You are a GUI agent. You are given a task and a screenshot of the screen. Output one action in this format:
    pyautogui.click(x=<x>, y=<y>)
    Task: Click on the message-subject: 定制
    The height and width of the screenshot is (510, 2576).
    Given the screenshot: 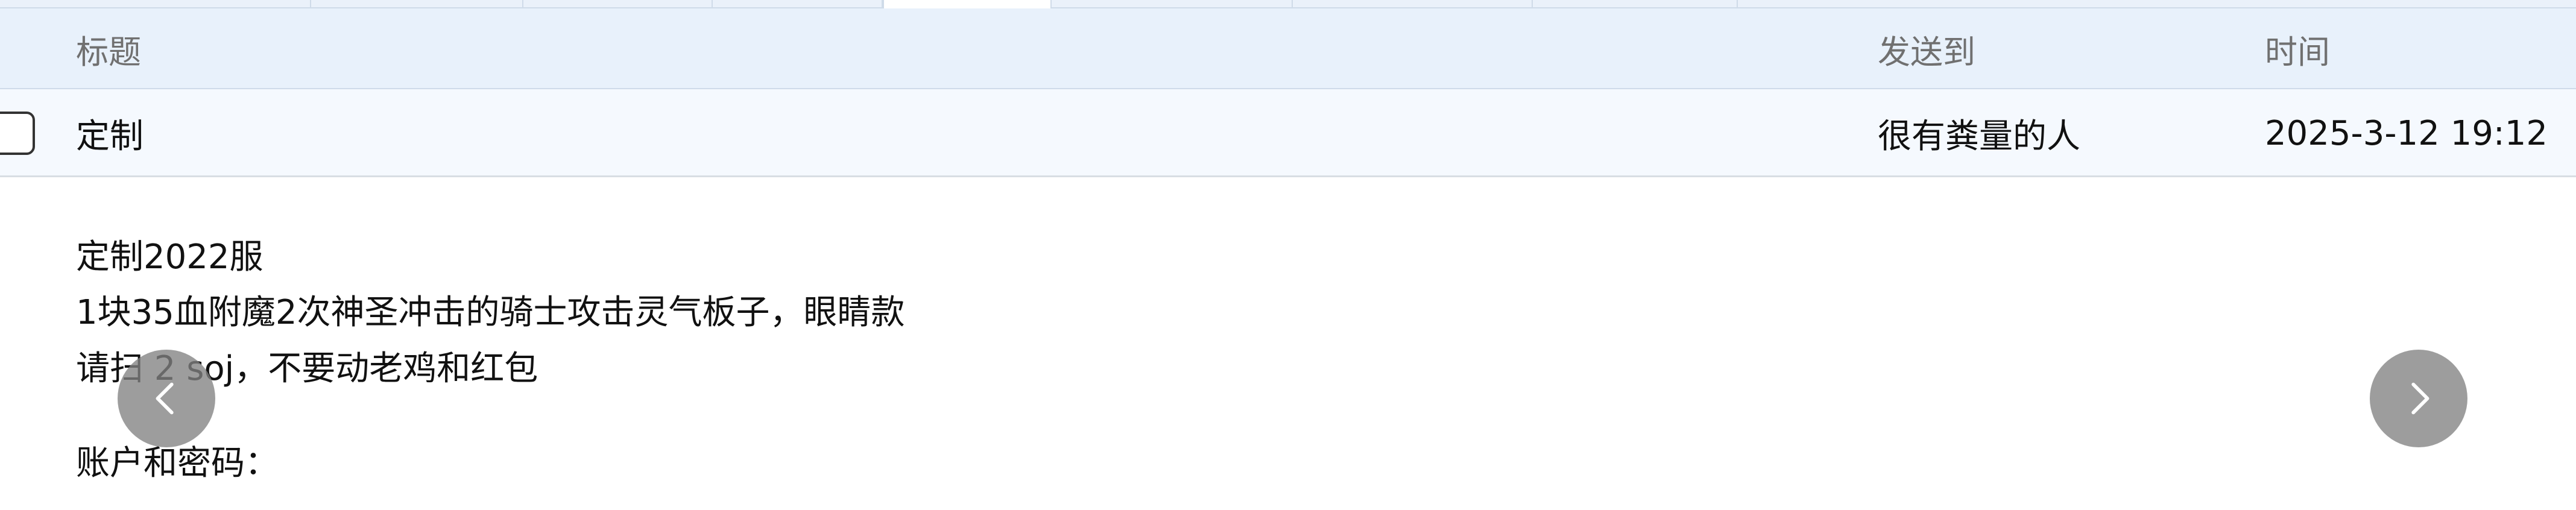 What is the action you would take?
    pyautogui.click(x=110, y=133)
    